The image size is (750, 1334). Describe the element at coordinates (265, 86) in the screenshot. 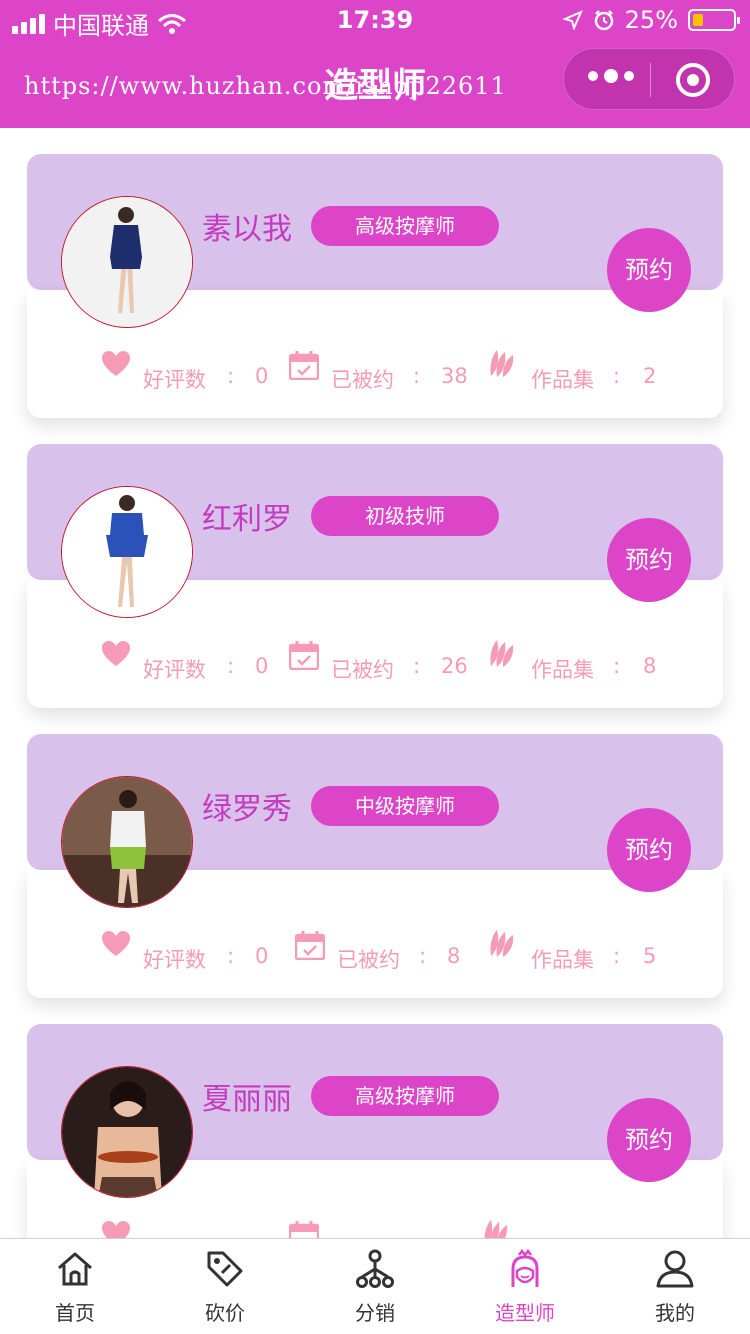

I see `watermark-text: https://www.huzhan.com/ishop22611` at that location.